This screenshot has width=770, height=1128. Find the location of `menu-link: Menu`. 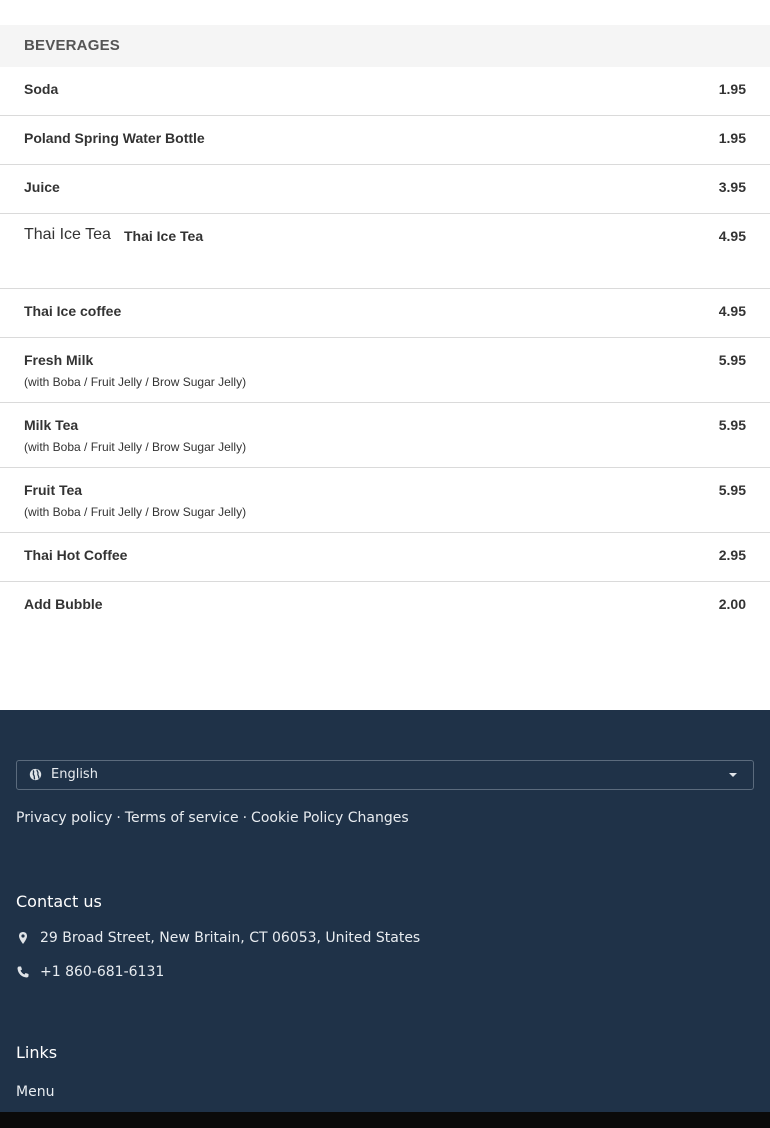

menu-link: Menu is located at coordinates (35, 1092).